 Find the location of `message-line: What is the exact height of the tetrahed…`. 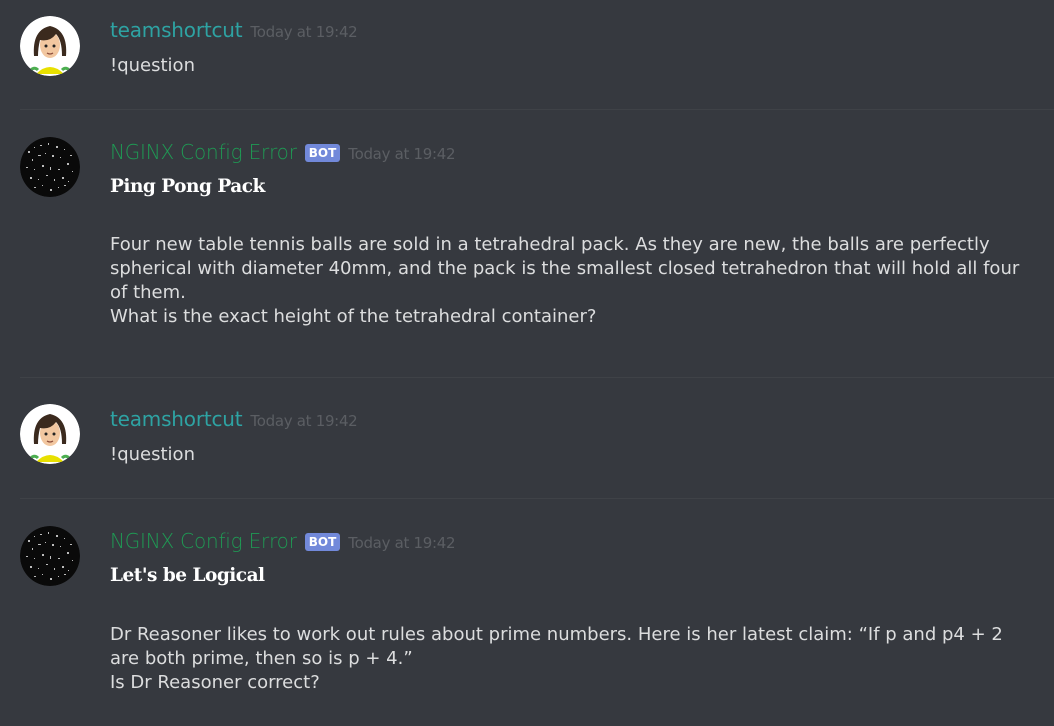

message-line: What is the exact height of the tetrahed… is located at coordinates (353, 316).